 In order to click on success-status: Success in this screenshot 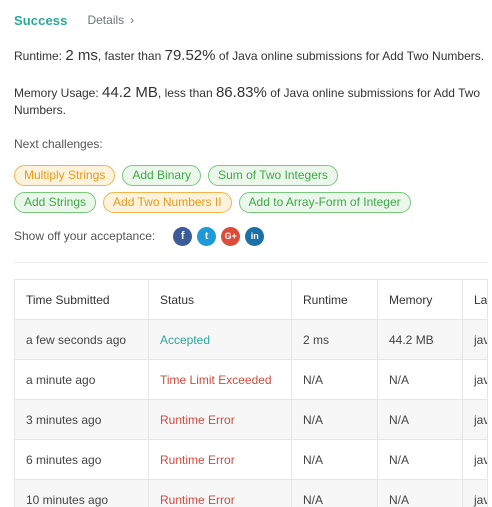, I will do `click(41, 20)`.